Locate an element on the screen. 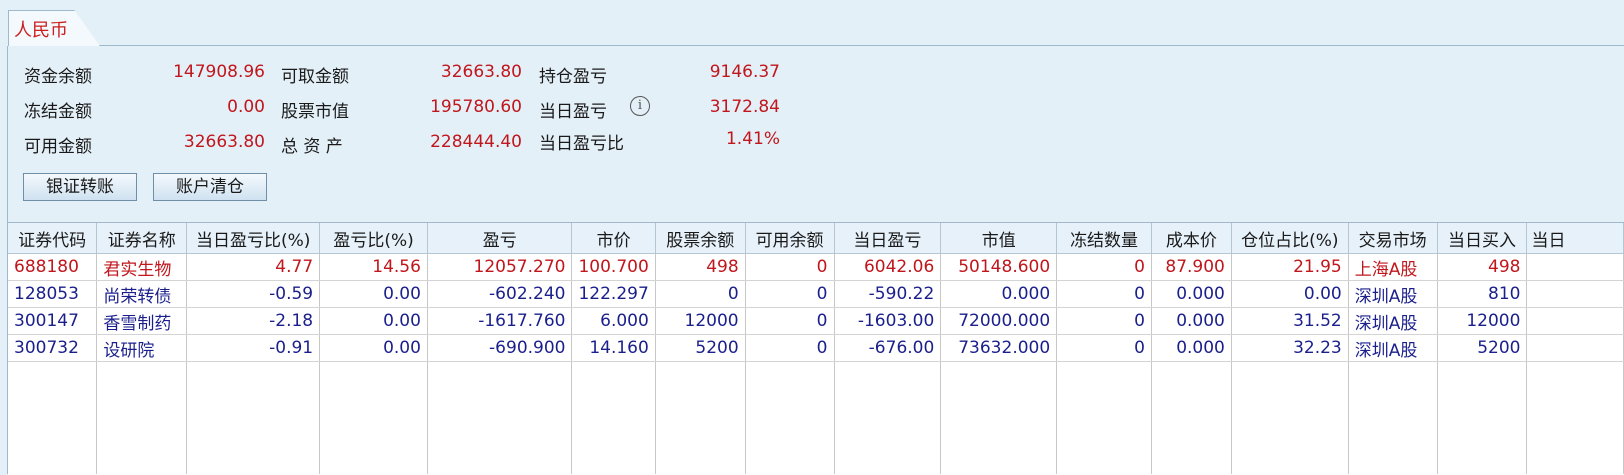 The width and height of the screenshot is (1624, 475). cell-stock-balance: 5200 is located at coordinates (700, 348).